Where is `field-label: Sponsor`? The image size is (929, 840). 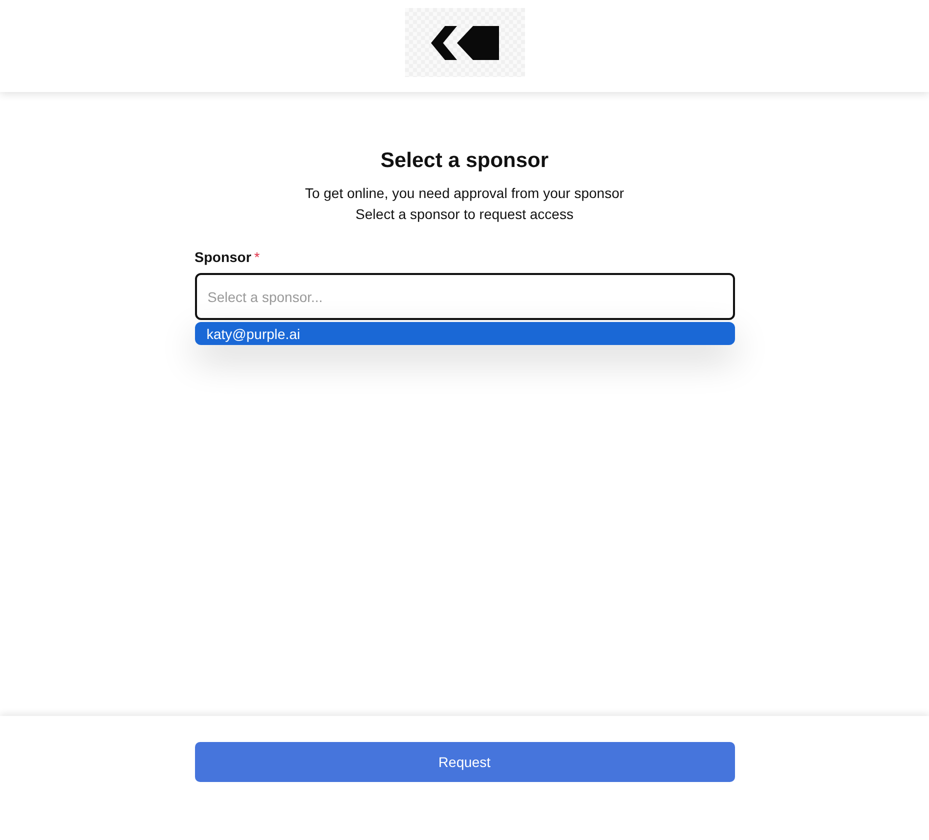 field-label: Sponsor is located at coordinates (223, 257).